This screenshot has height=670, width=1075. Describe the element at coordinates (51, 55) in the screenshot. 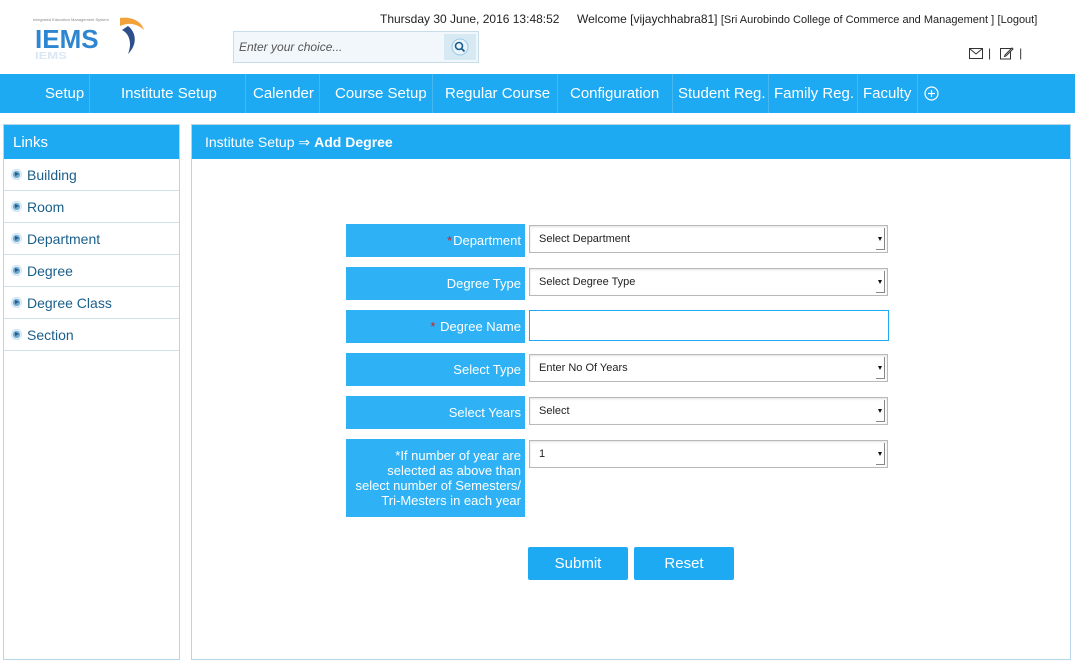

I see `svg-text: IEMS` at that location.